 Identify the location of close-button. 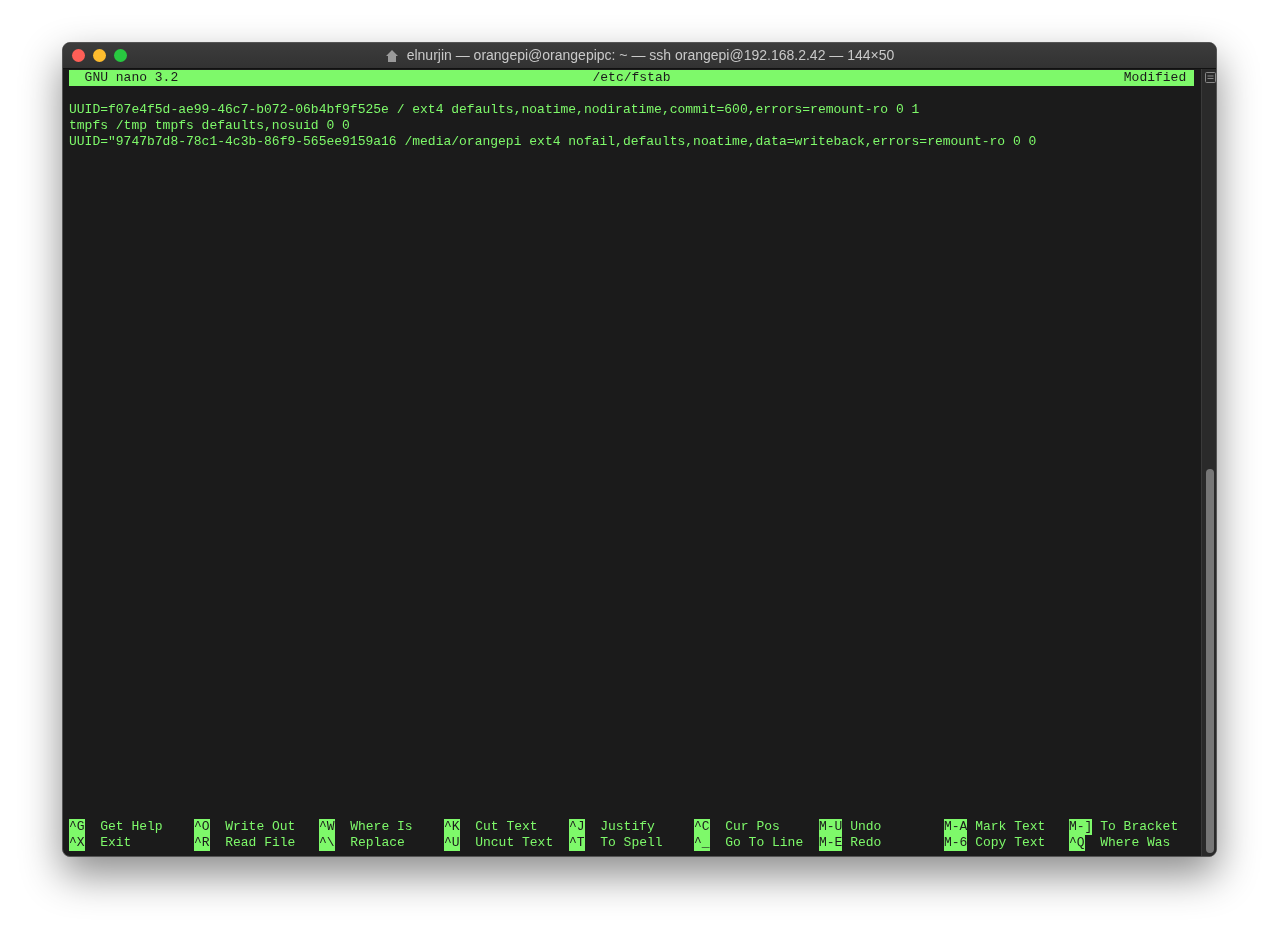
(78, 55).